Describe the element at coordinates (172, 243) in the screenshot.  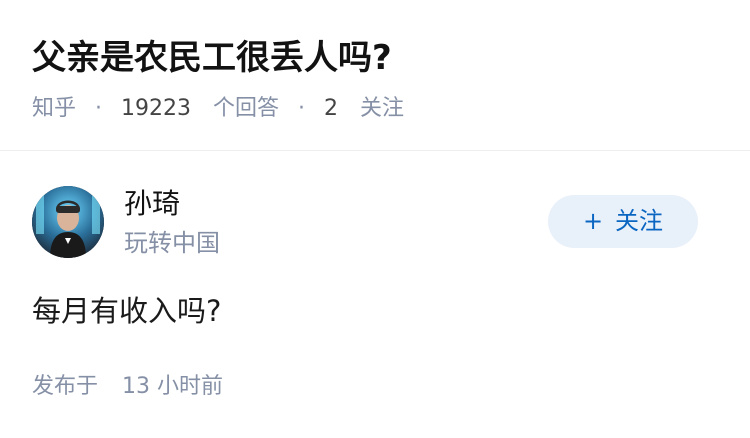
I see `author-bio: 玩转中国` at that location.